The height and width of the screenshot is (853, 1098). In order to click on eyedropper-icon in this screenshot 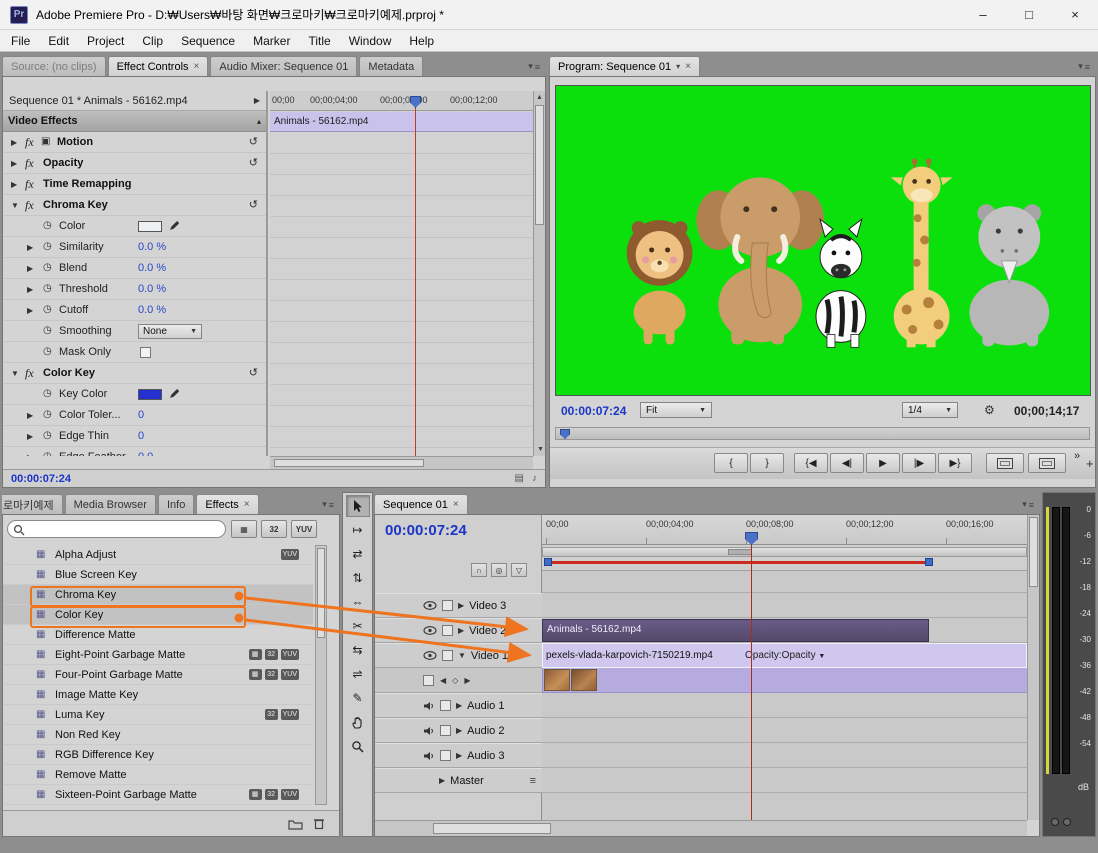, I will do `click(174, 395)`.